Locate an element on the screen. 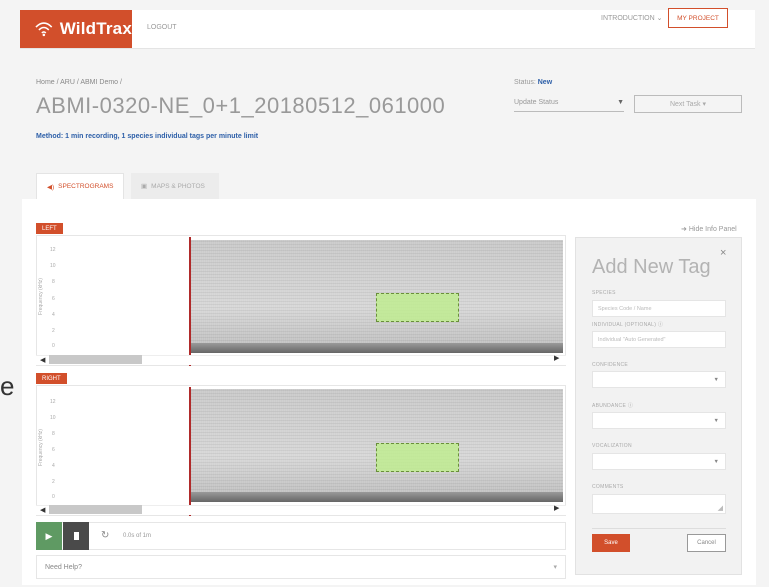  abundance-label-text: ABUNDANCE is located at coordinates (609, 406).